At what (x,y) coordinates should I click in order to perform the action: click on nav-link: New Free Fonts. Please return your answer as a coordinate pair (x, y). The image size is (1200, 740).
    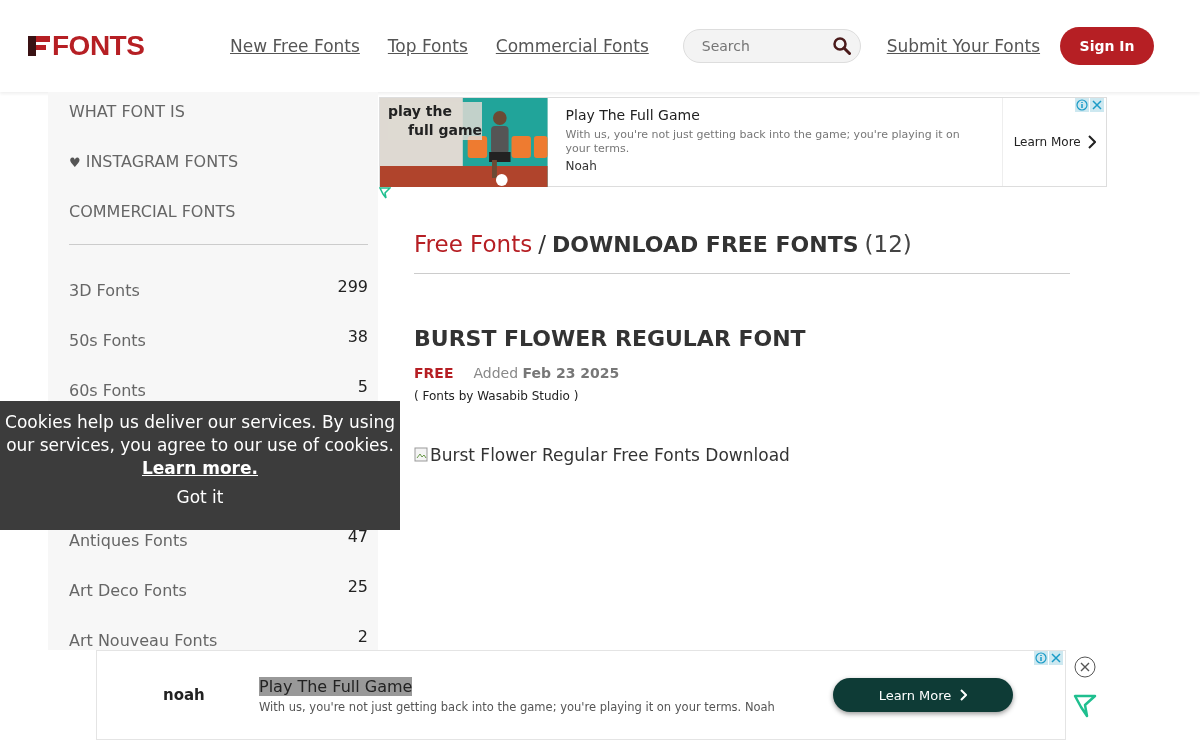
    Looking at the image, I should click on (295, 46).